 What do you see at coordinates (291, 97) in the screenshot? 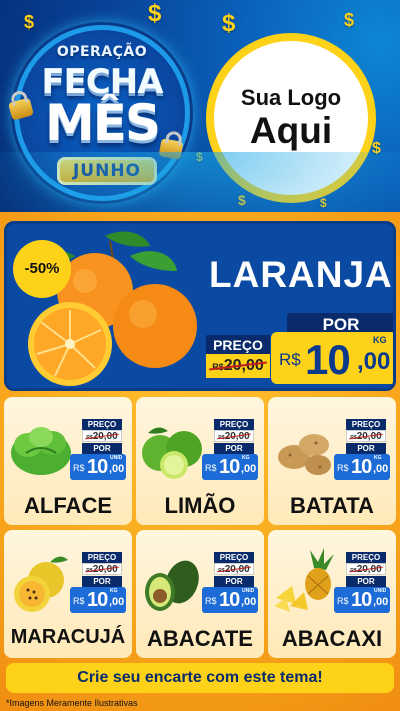
I see `logo-placeholder-line1: Sua Logo` at bounding box center [291, 97].